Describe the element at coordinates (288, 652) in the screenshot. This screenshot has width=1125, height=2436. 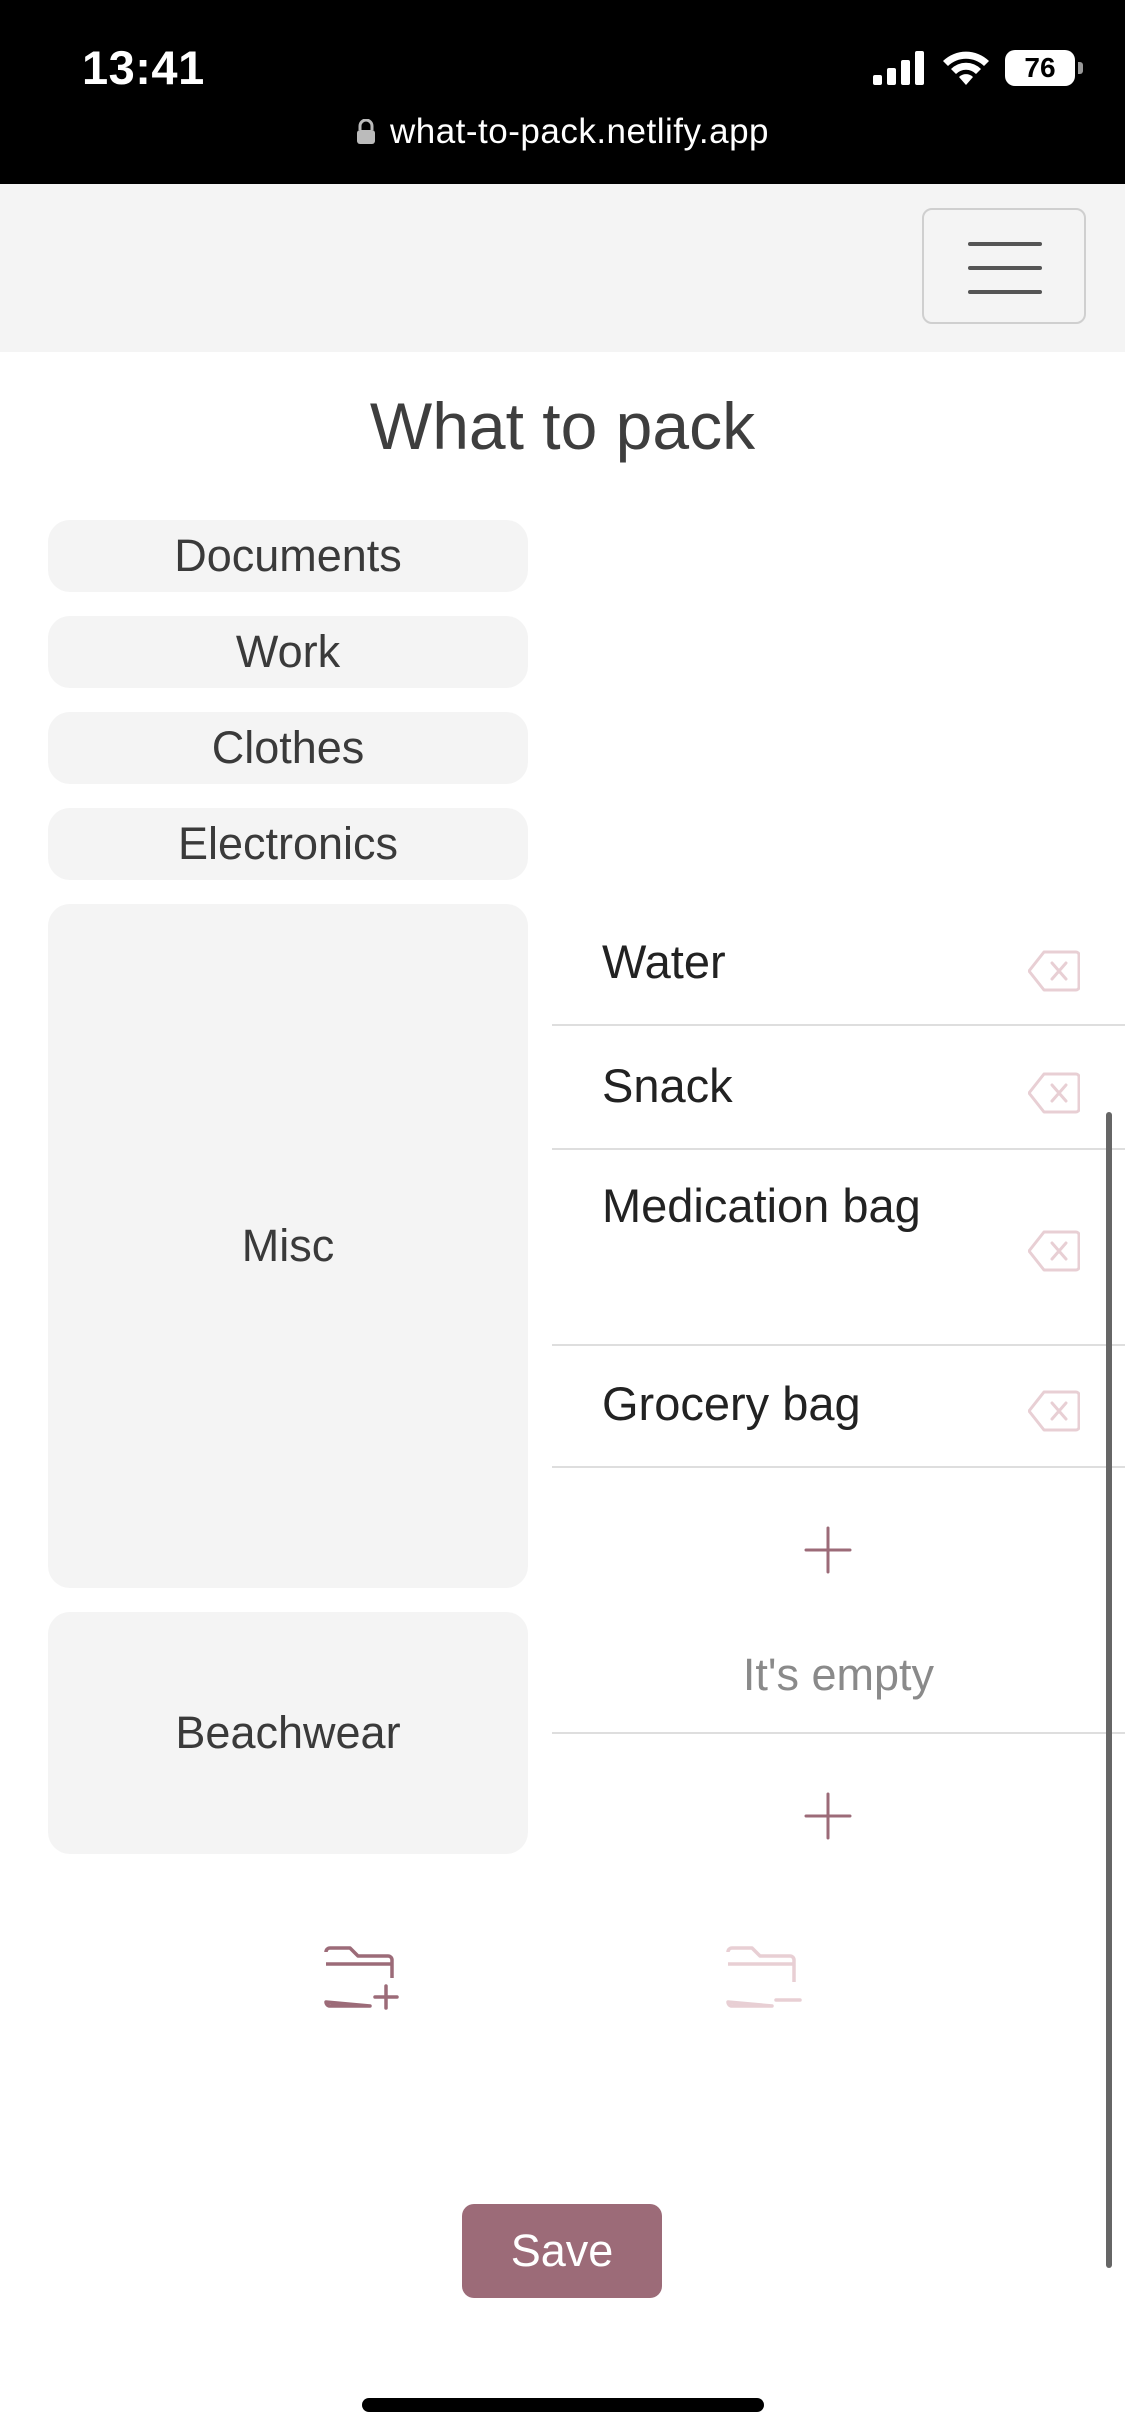
I see `category-work: Work` at that location.